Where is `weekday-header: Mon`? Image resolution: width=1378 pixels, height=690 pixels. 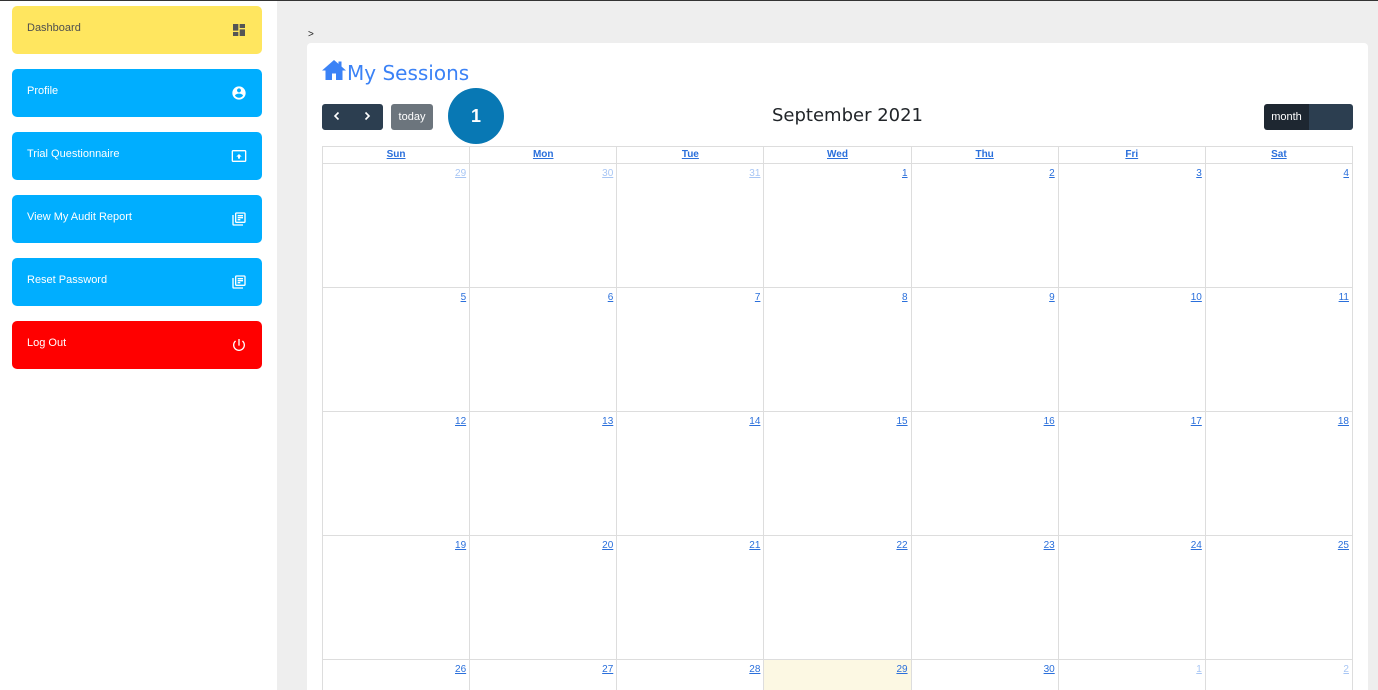 weekday-header: Mon is located at coordinates (542, 155).